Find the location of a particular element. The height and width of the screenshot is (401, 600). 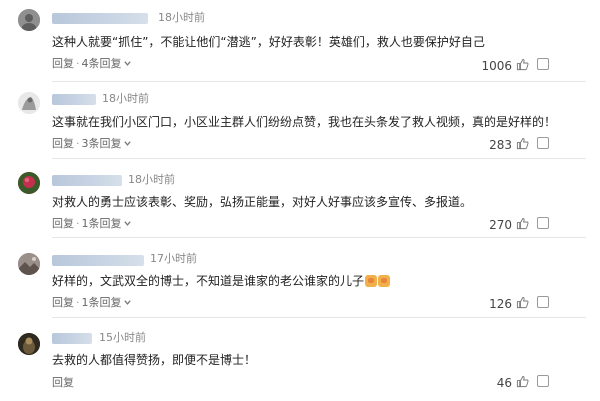

like-count: 46 is located at coordinates (504, 383).